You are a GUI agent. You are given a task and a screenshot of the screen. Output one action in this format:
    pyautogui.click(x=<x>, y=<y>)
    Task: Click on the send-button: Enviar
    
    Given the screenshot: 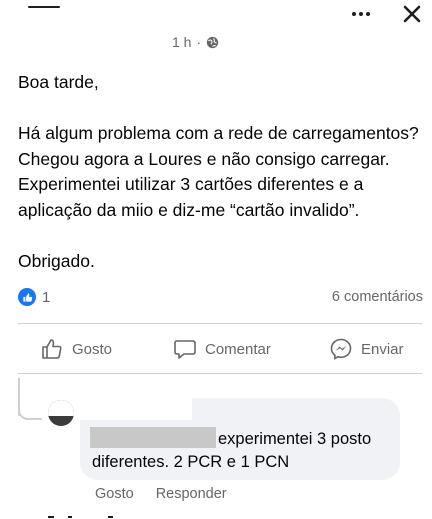 What is the action you would take?
    pyautogui.click(x=366, y=349)
    